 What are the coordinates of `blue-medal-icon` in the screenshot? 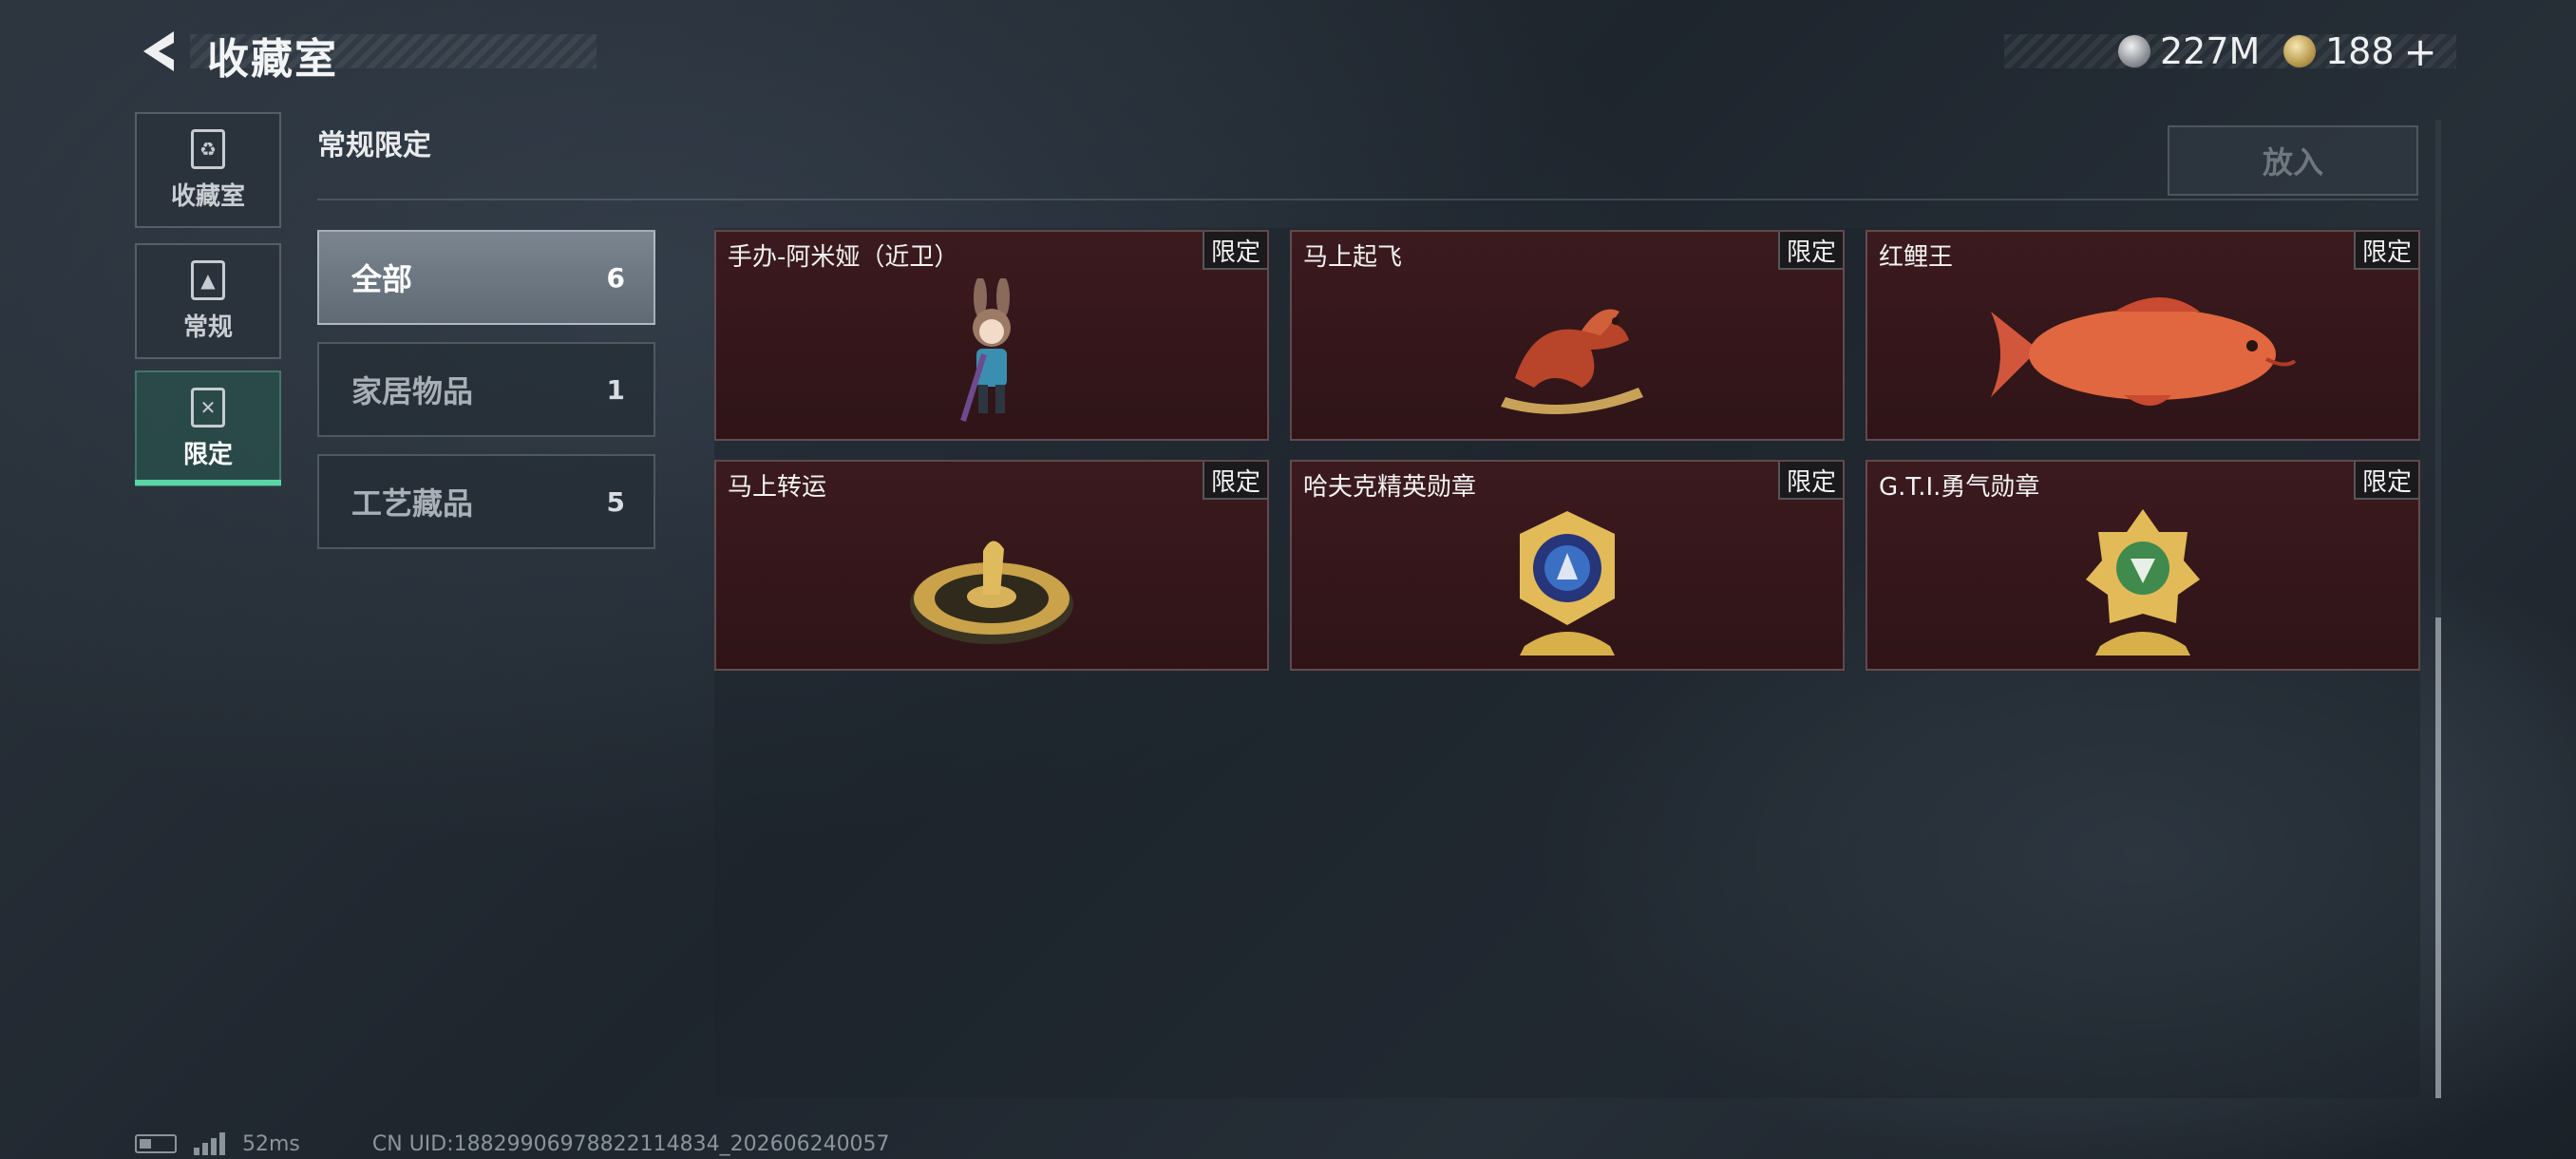 It's located at (1567, 584).